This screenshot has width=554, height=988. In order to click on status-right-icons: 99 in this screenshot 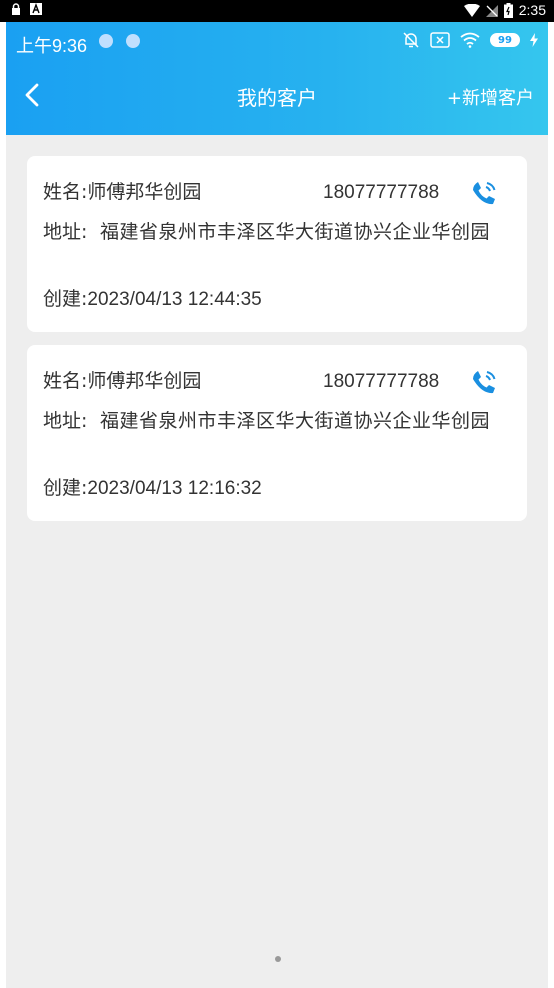, I will do `click(470, 40)`.